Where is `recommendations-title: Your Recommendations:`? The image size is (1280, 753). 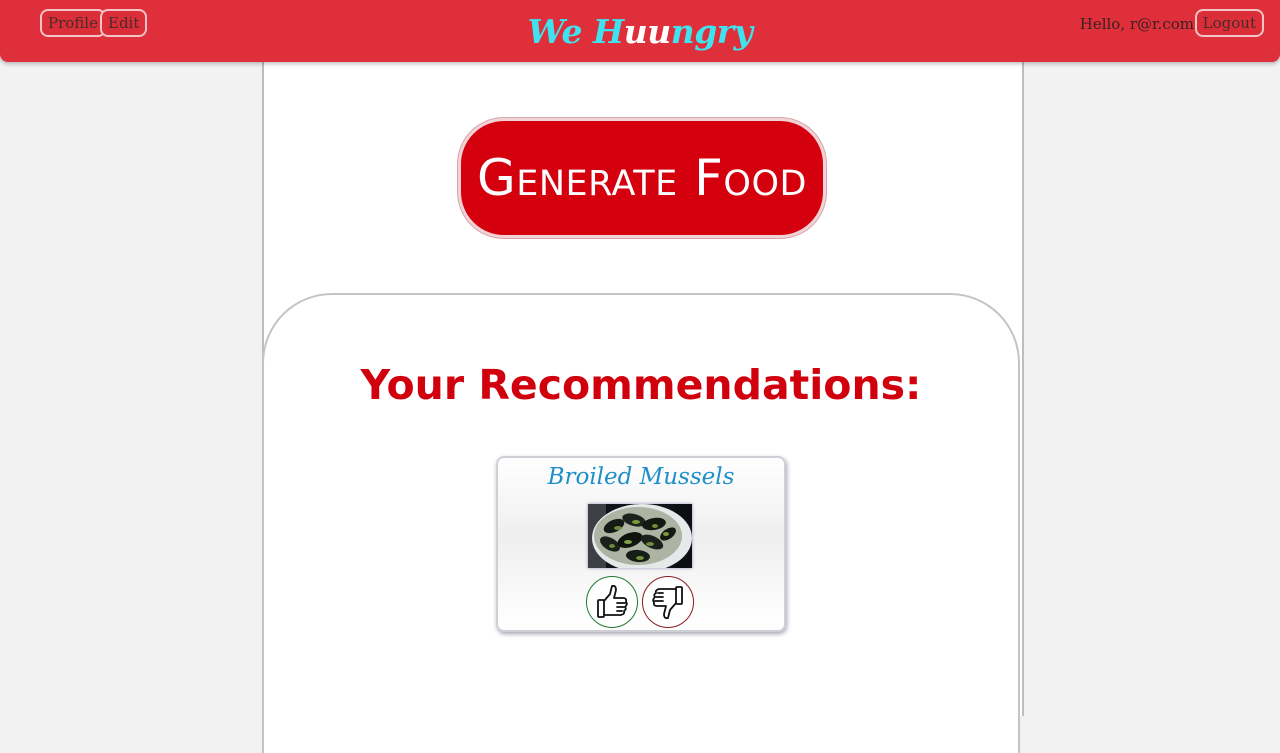
recommendations-title: Your Recommendations: is located at coordinates (641, 385).